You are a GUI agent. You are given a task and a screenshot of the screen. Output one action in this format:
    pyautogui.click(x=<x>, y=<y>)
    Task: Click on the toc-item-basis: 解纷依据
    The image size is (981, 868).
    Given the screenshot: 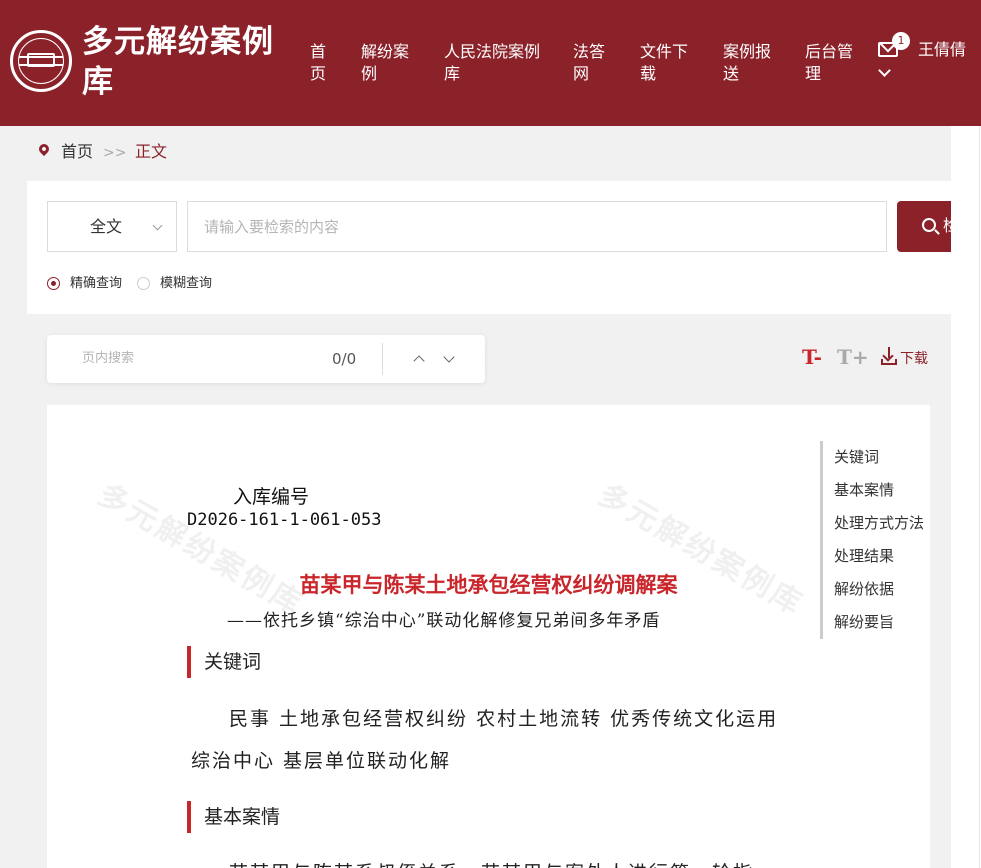 What is the action you would take?
    pyautogui.click(x=886, y=589)
    